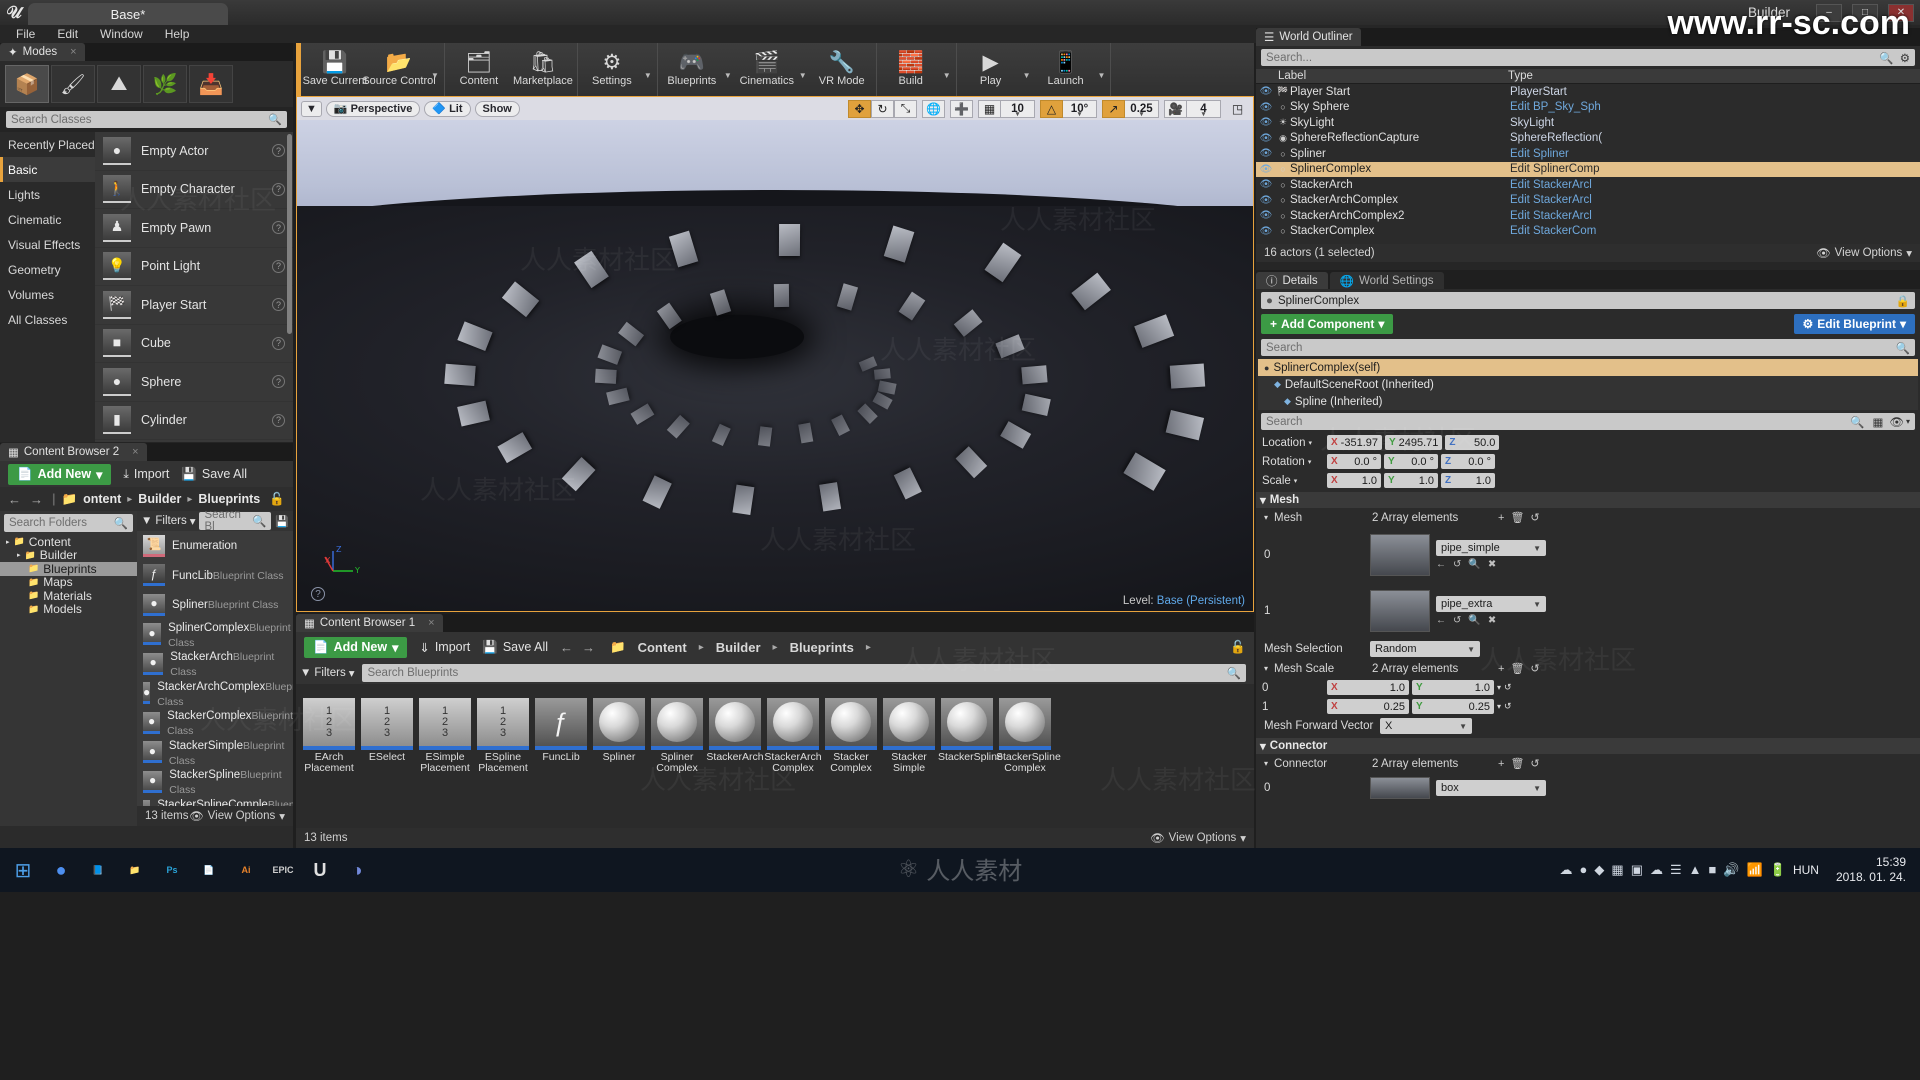 This screenshot has width=1920, height=1080. What do you see at coordinates (311, 108) in the screenshot?
I see `viewport-options-menu: ▼` at bounding box center [311, 108].